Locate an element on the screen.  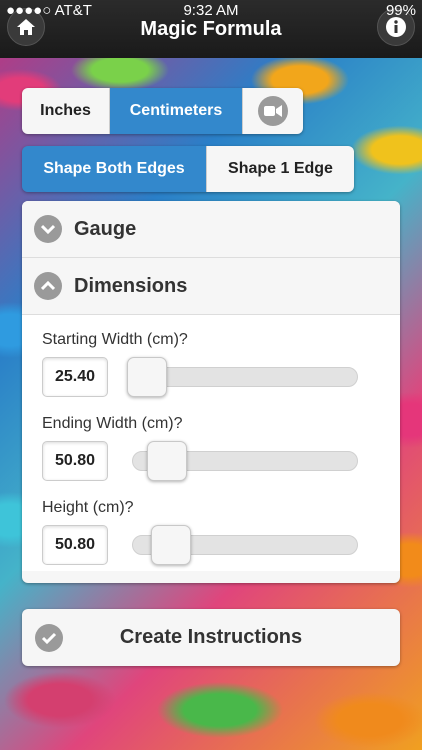
height-input: 50.80 is located at coordinates (75, 545).